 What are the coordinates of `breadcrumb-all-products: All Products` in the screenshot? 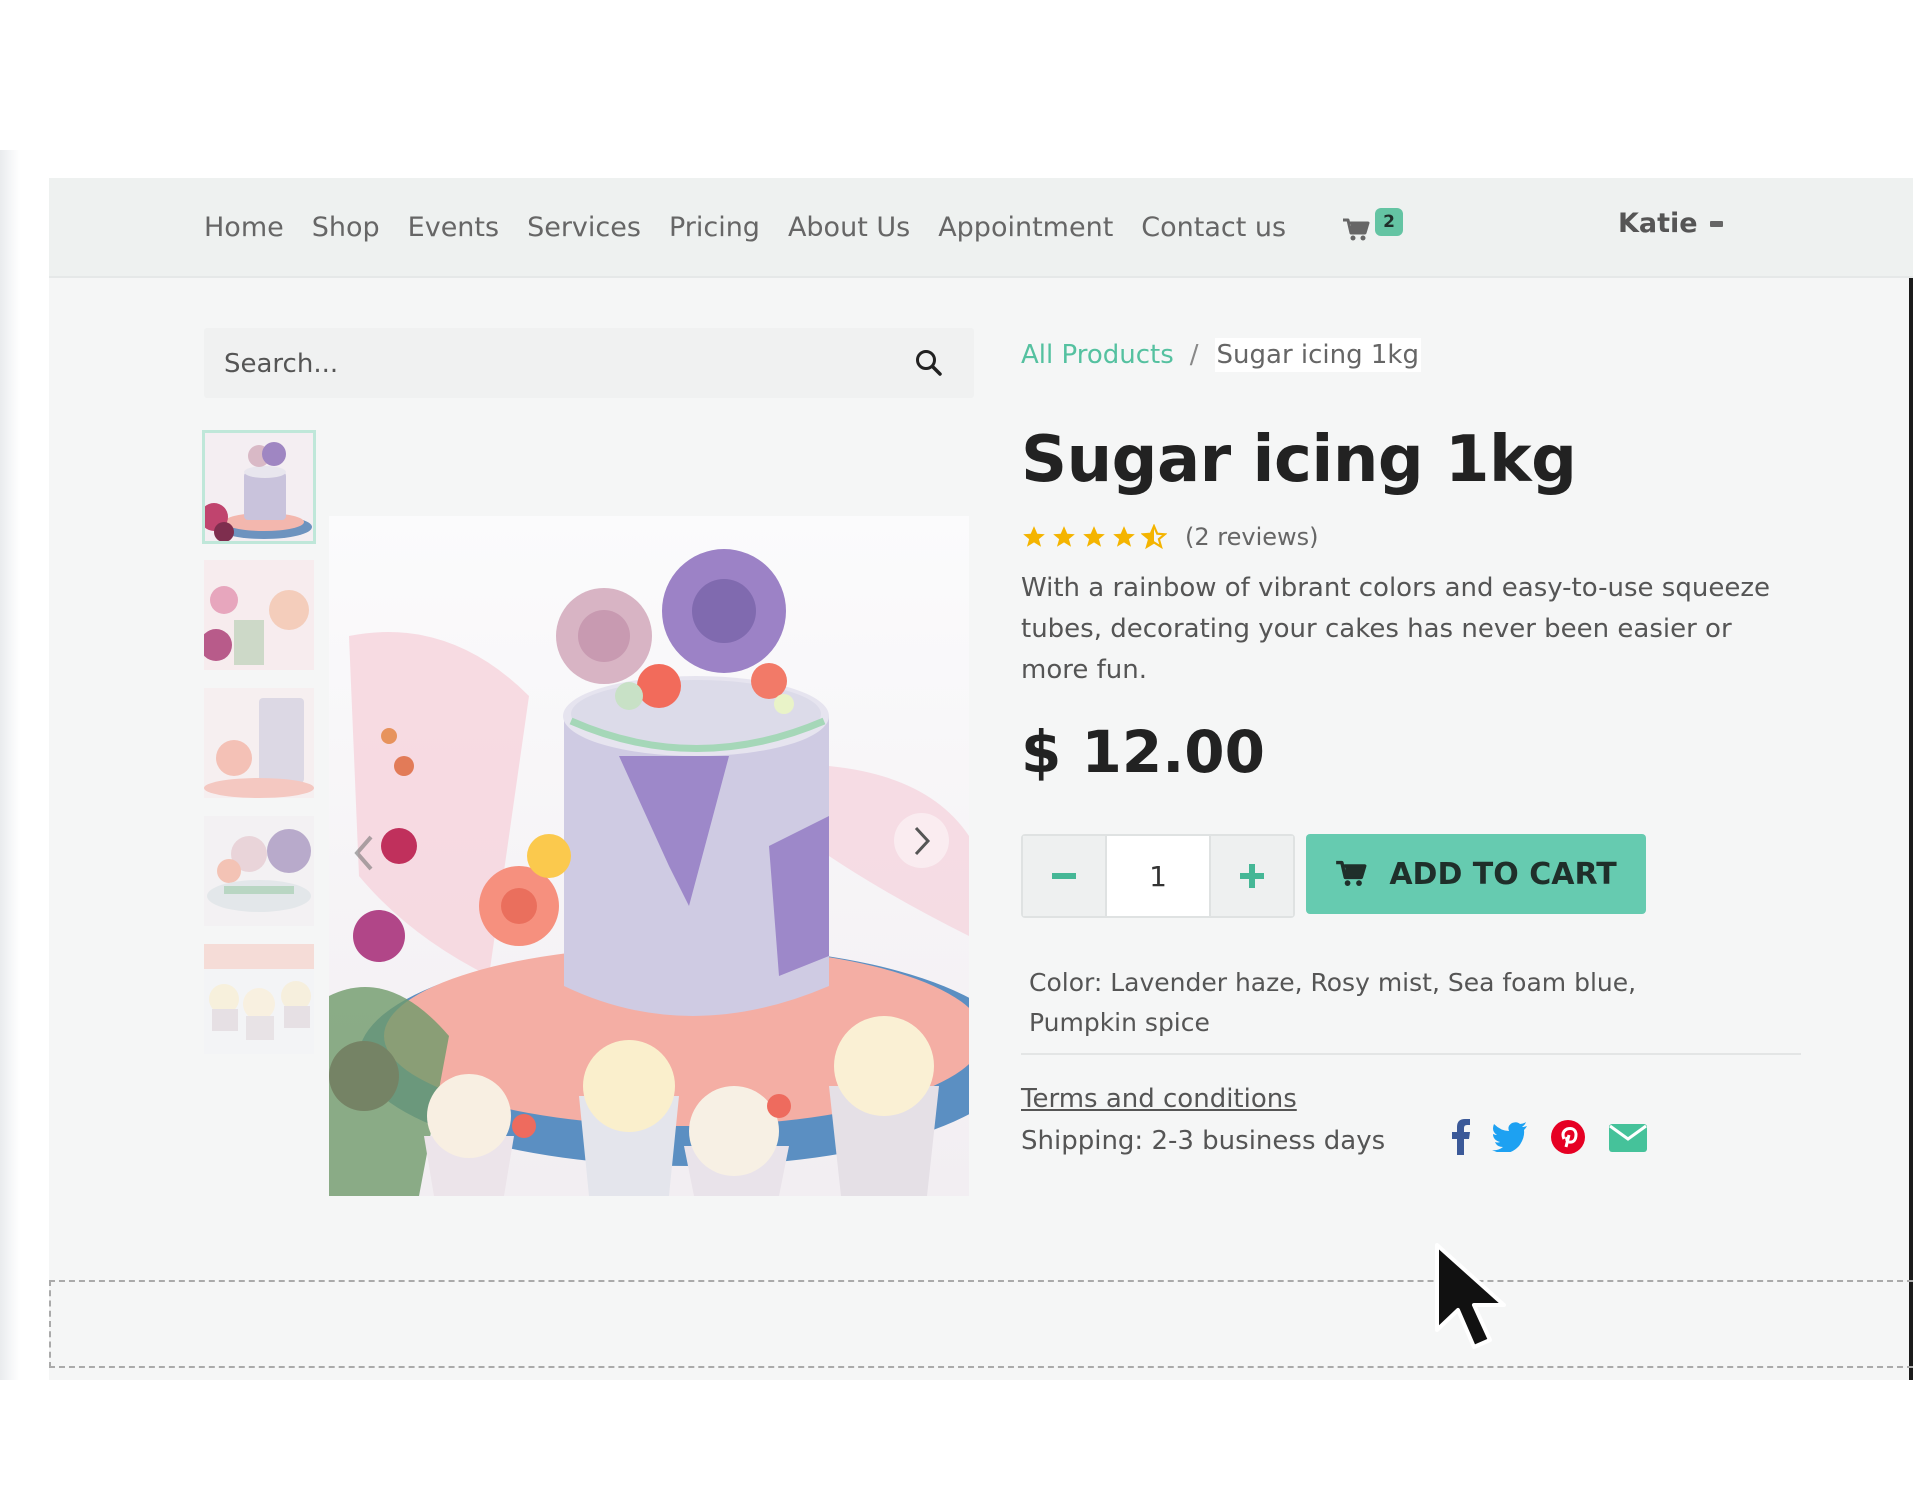 It's located at (1097, 355).